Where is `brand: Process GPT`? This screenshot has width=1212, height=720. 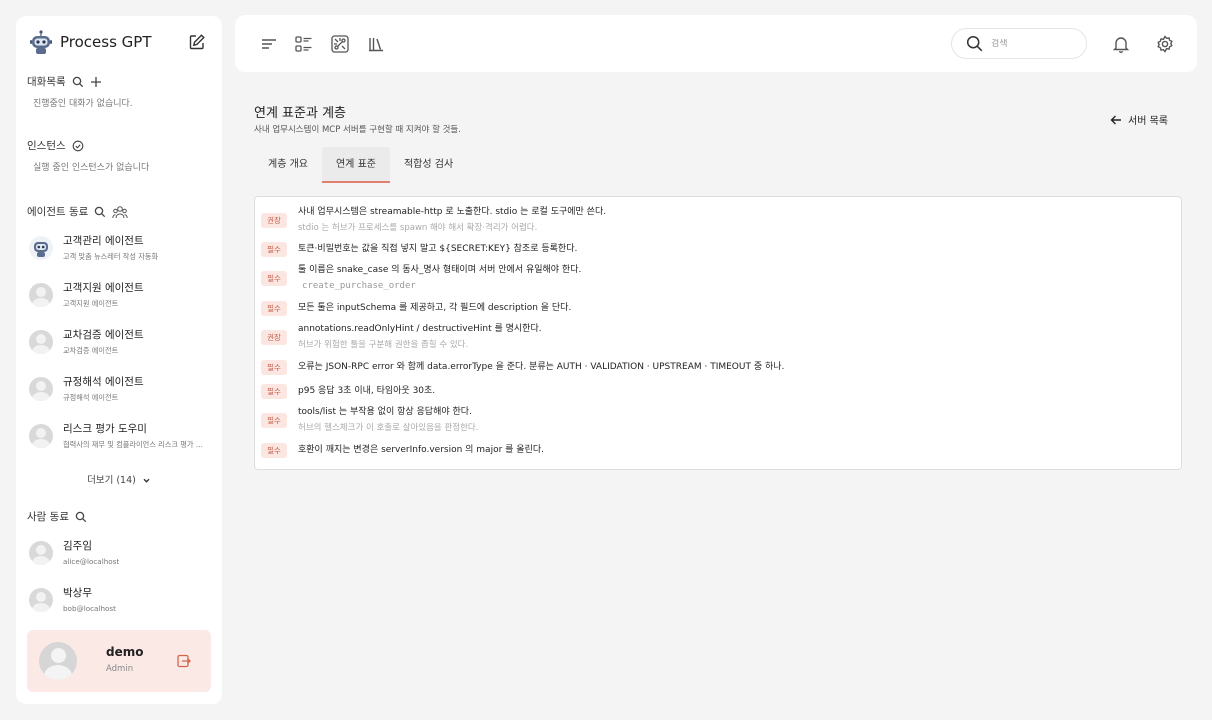 brand: Process GPT is located at coordinates (90, 42).